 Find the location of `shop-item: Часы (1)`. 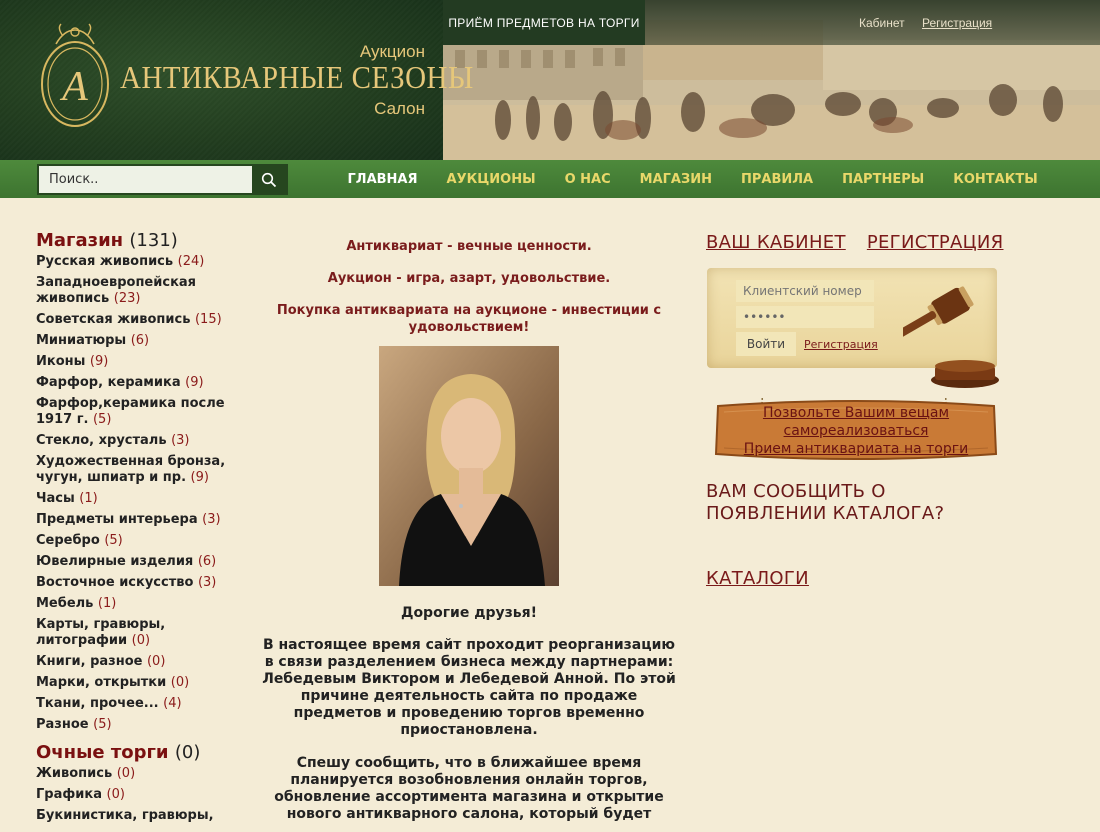

shop-item: Часы (1) is located at coordinates (136, 499).